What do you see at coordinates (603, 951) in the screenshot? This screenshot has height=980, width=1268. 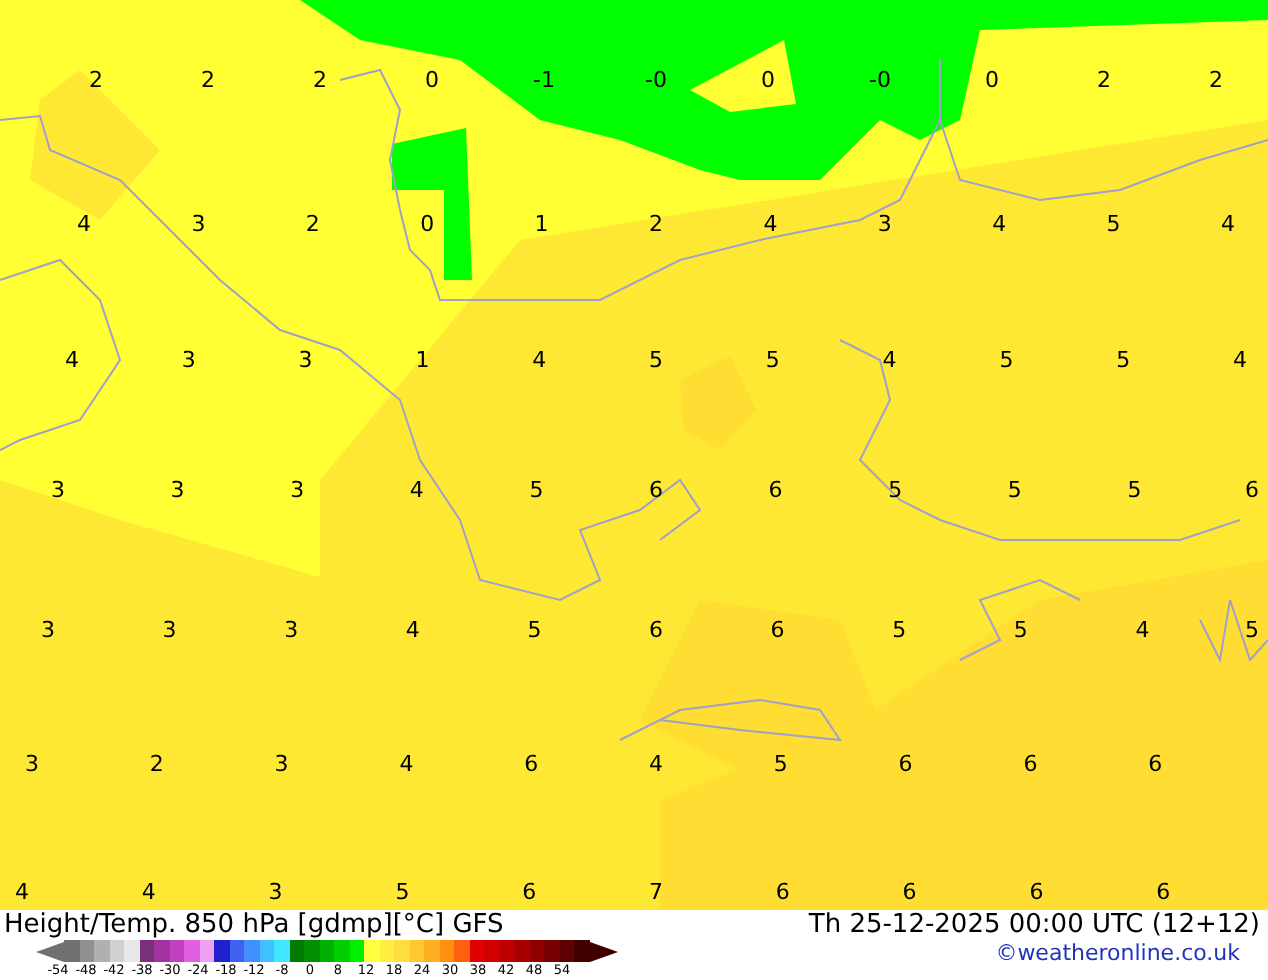 I see `scale-end-triangle` at bounding box center [603, 951].